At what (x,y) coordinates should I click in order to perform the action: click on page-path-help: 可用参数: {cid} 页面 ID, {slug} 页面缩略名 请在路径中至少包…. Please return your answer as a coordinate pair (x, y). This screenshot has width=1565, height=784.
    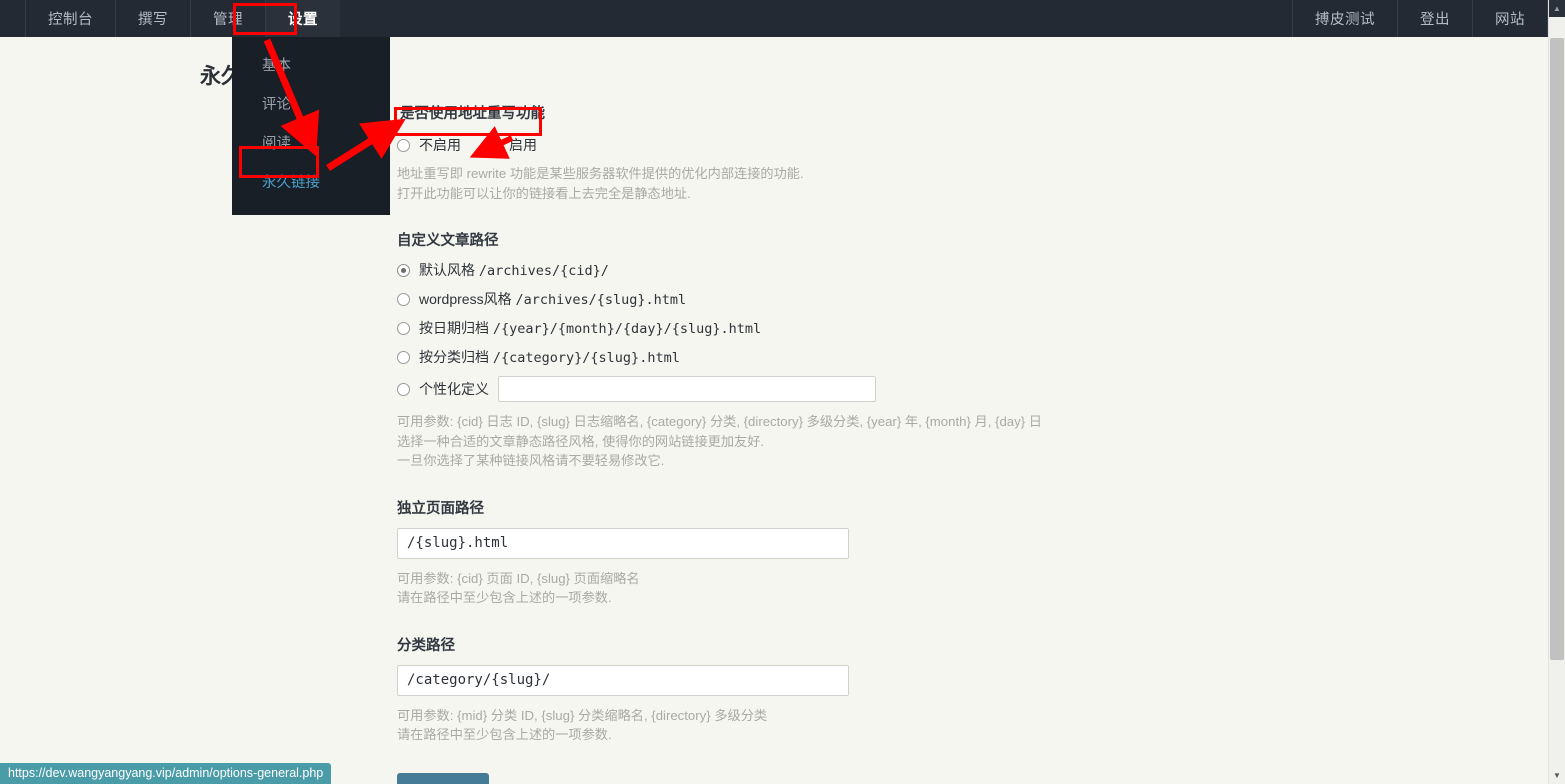
    Looking at the image, I should click on (777, 588).